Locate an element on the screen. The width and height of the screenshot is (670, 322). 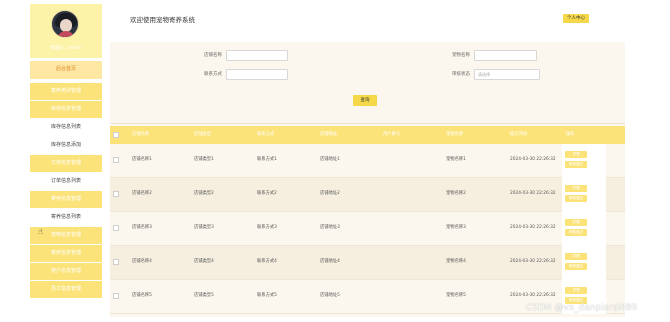
col-header: 宠物名称 is located at coordinates (455, 134).